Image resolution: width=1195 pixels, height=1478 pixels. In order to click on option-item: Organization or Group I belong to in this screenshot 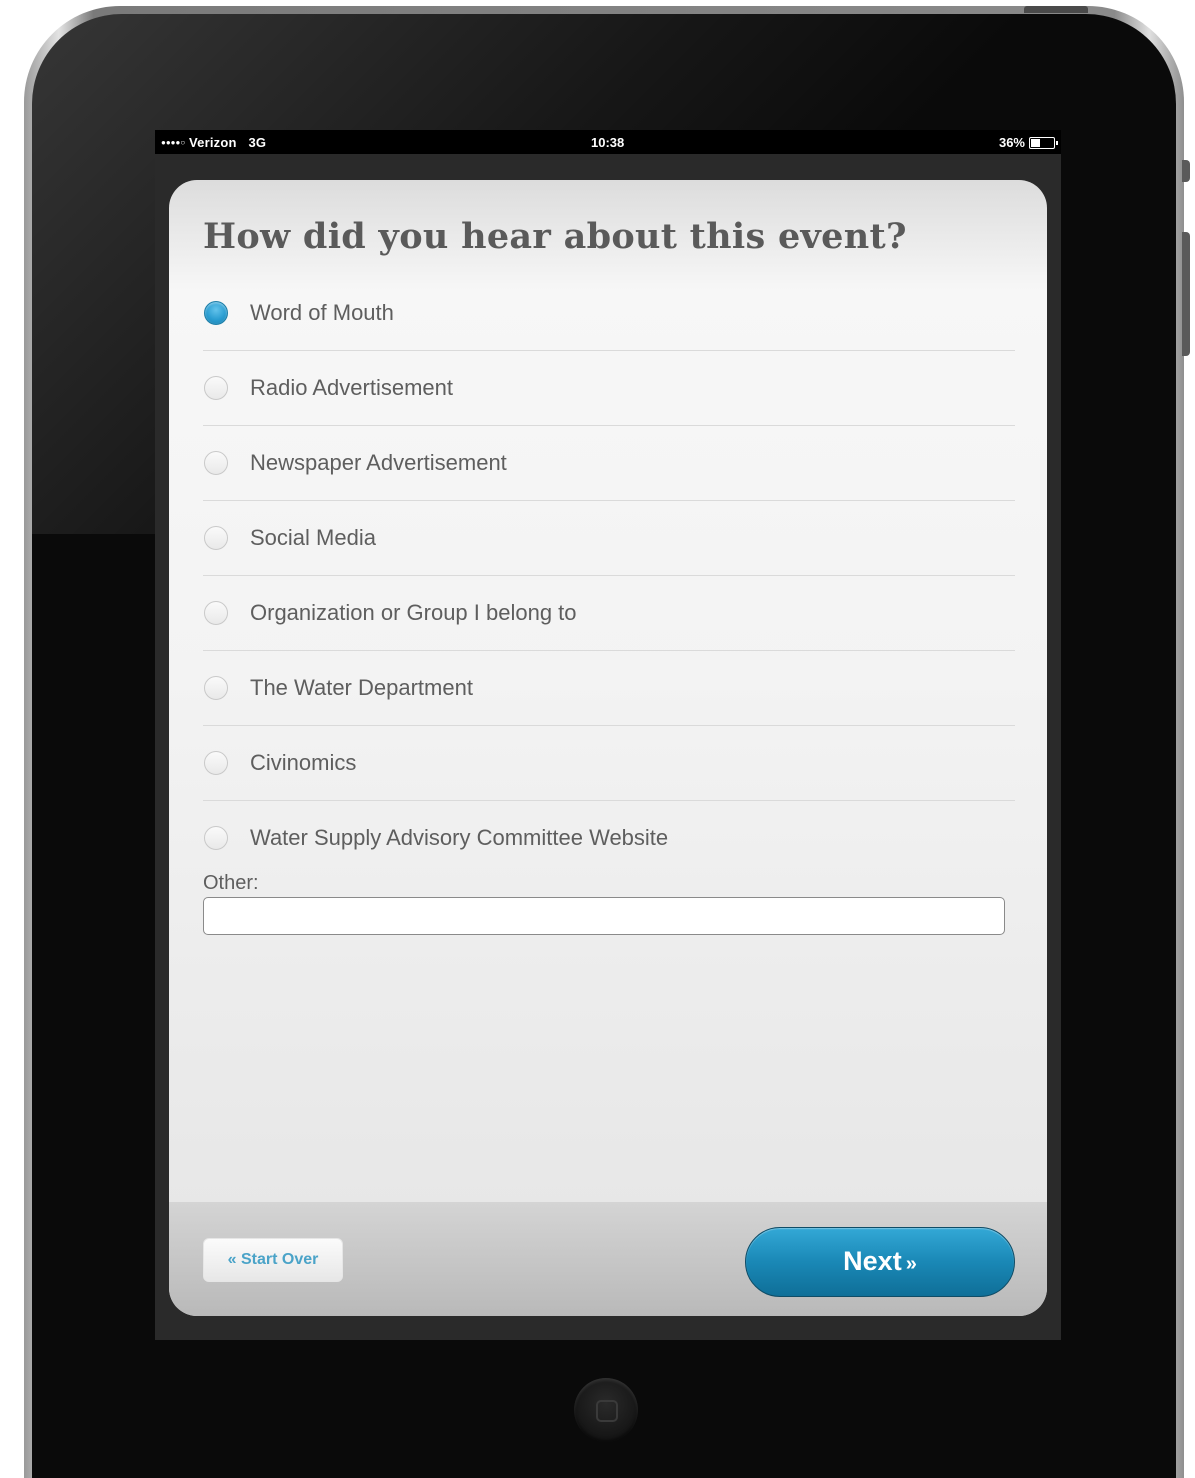, I will do `click(609, 613)`.